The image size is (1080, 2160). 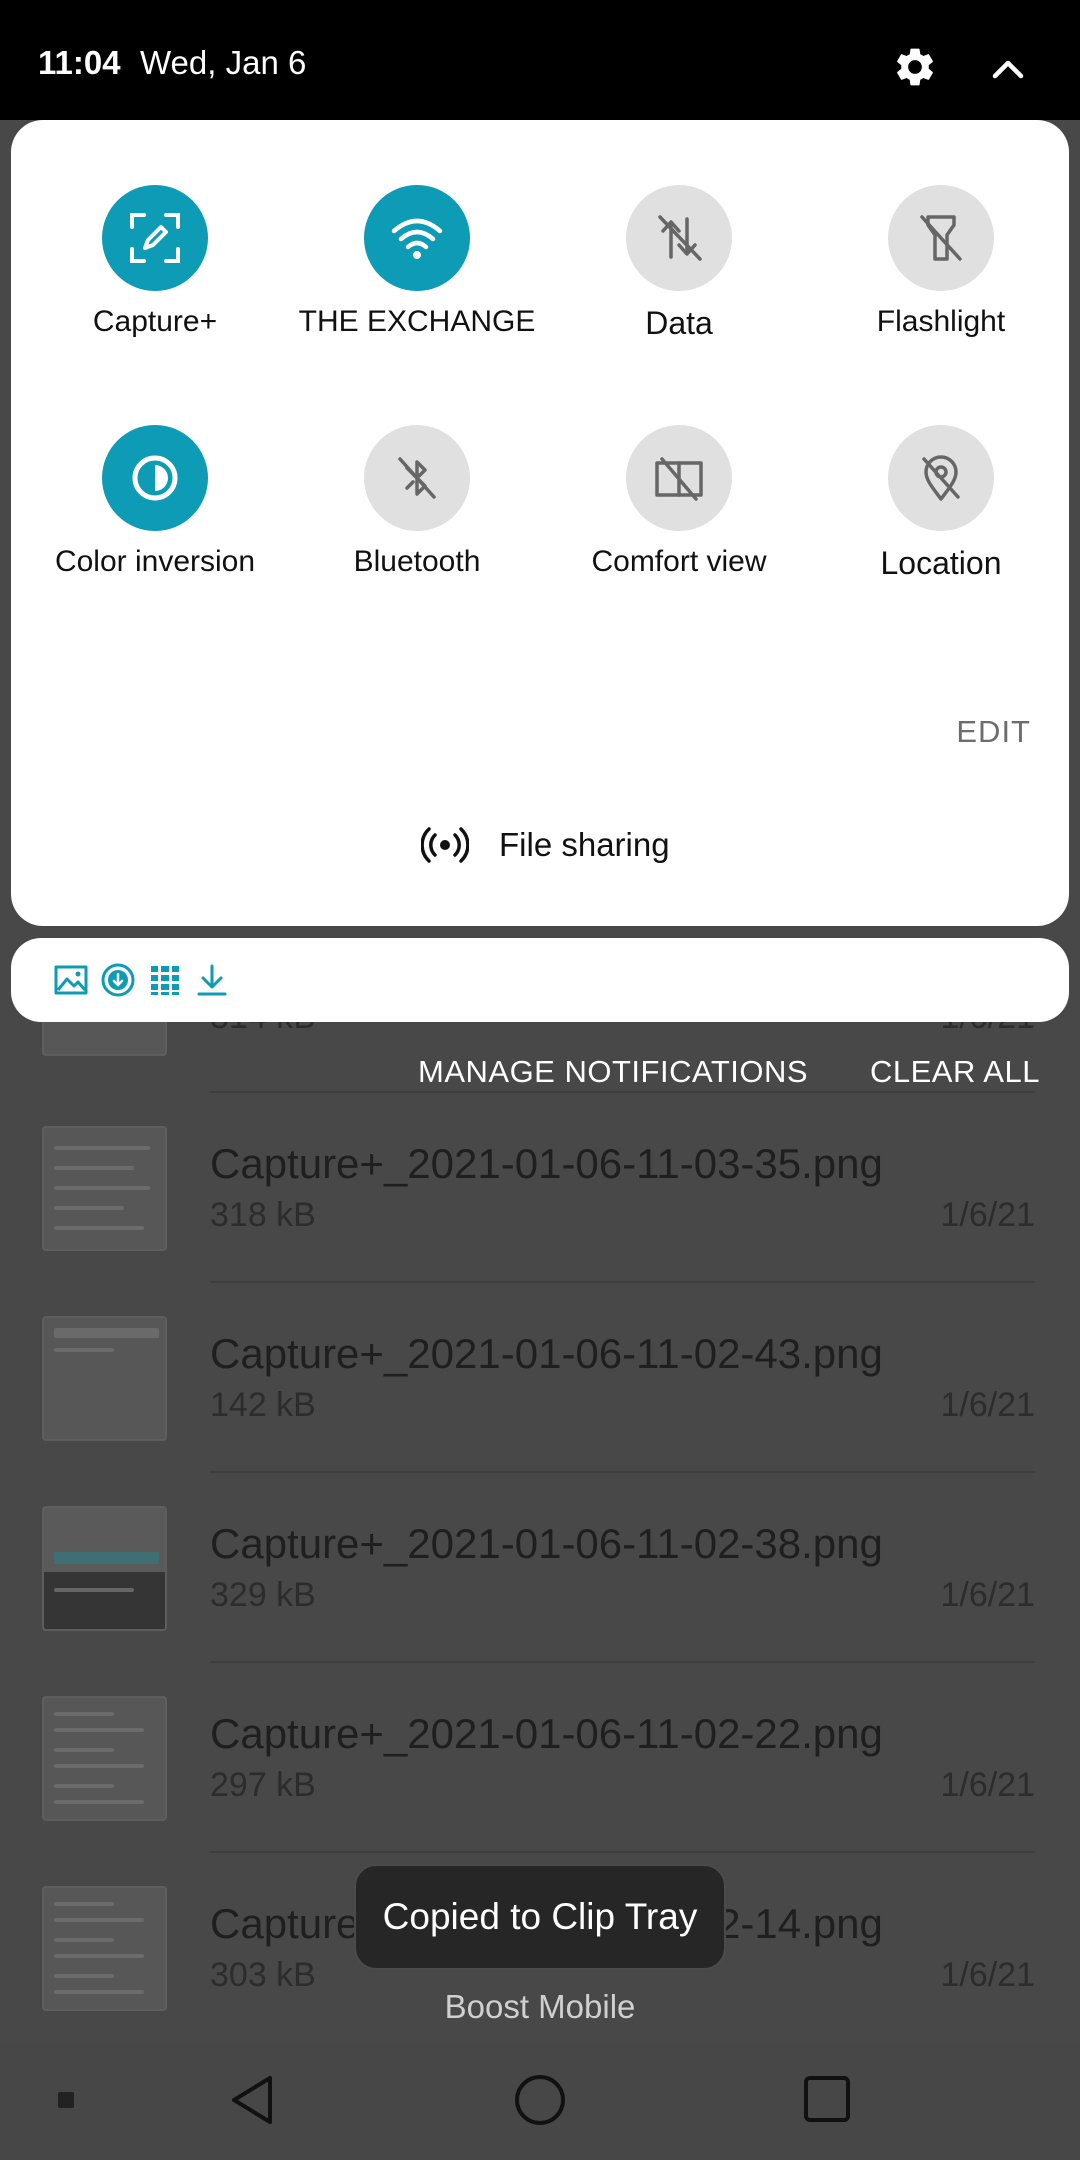 I want to click on file-sharing-label: File sharing, so click(x=584, y=844).